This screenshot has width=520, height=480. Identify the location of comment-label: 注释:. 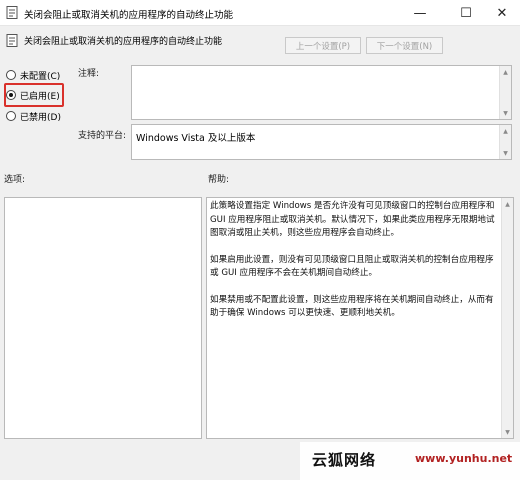
(89, 74).